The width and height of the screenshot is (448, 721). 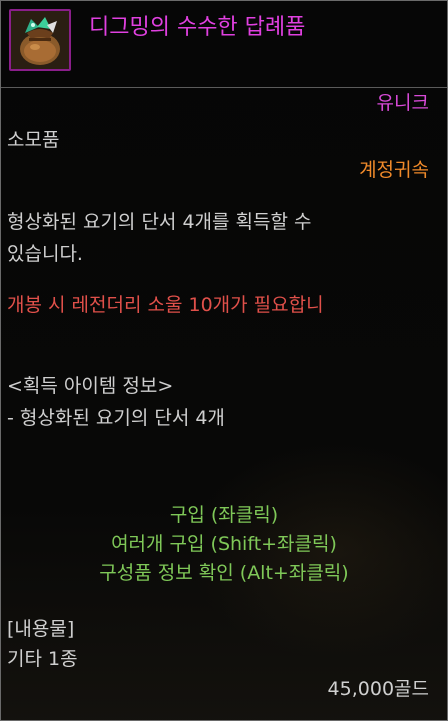 What do you see at coordinates (224, 544) in the screenshot?
I see `buy-many-action: 여러개 구입 (Shift+좌클릭)` at bounding box center [224, 544].